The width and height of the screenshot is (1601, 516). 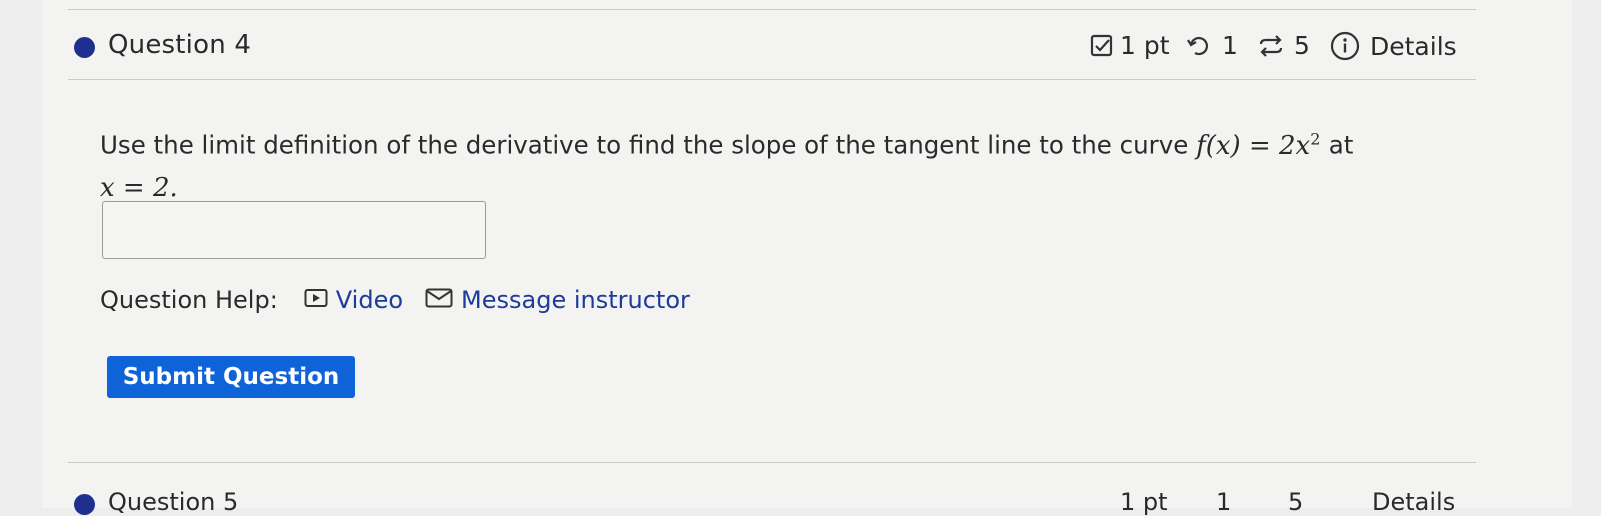 What do you see at coordinates (439, 300) in the screenshot?
I see `envelope-icon` at bounding box center [439, 300].